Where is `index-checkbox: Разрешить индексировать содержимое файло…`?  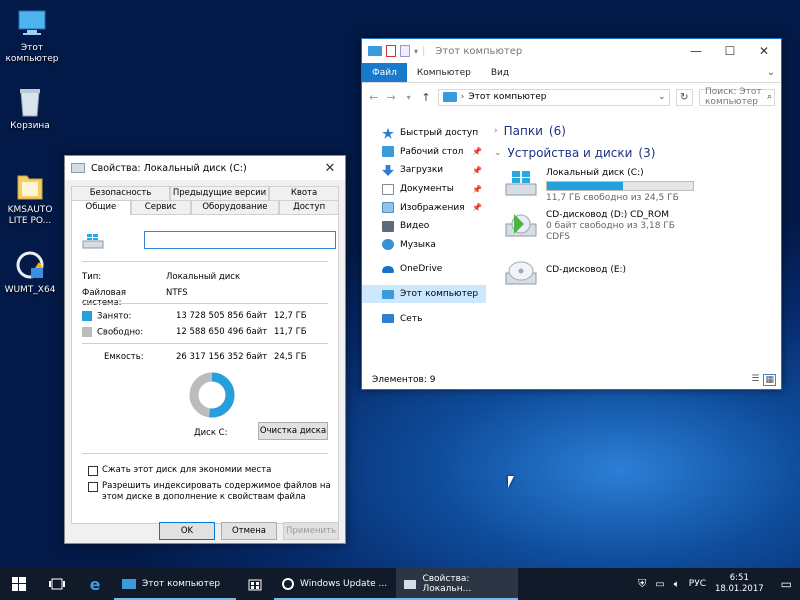 index-checkbox: Разрешить индексировать содержимое файло… is located at coordinates (213, 491).